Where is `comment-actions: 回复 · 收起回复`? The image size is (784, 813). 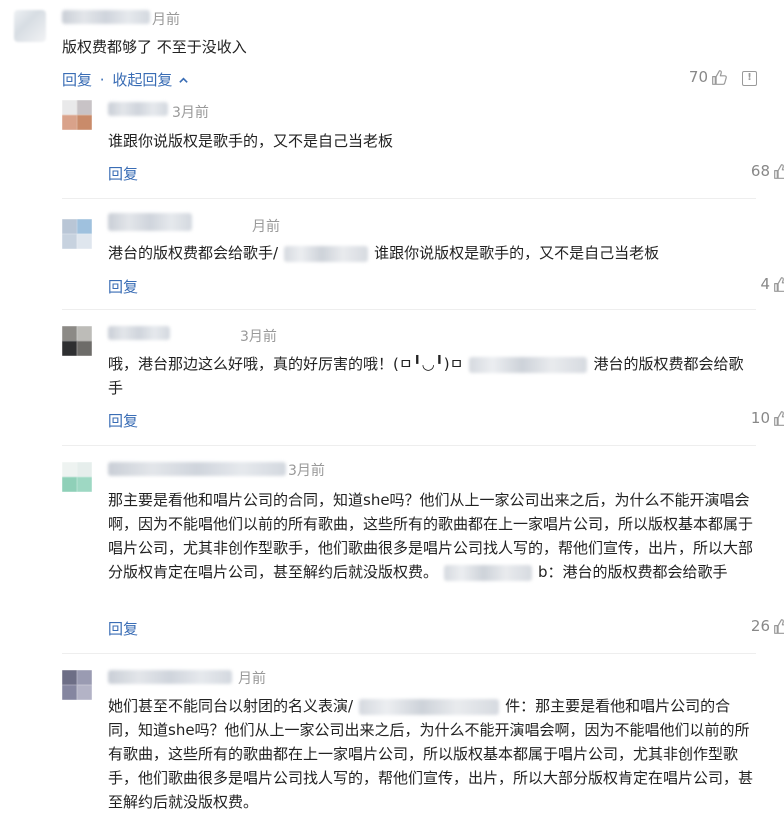
comment-actions: 回复 · 收起回复 is located at coordinates (125, 79).